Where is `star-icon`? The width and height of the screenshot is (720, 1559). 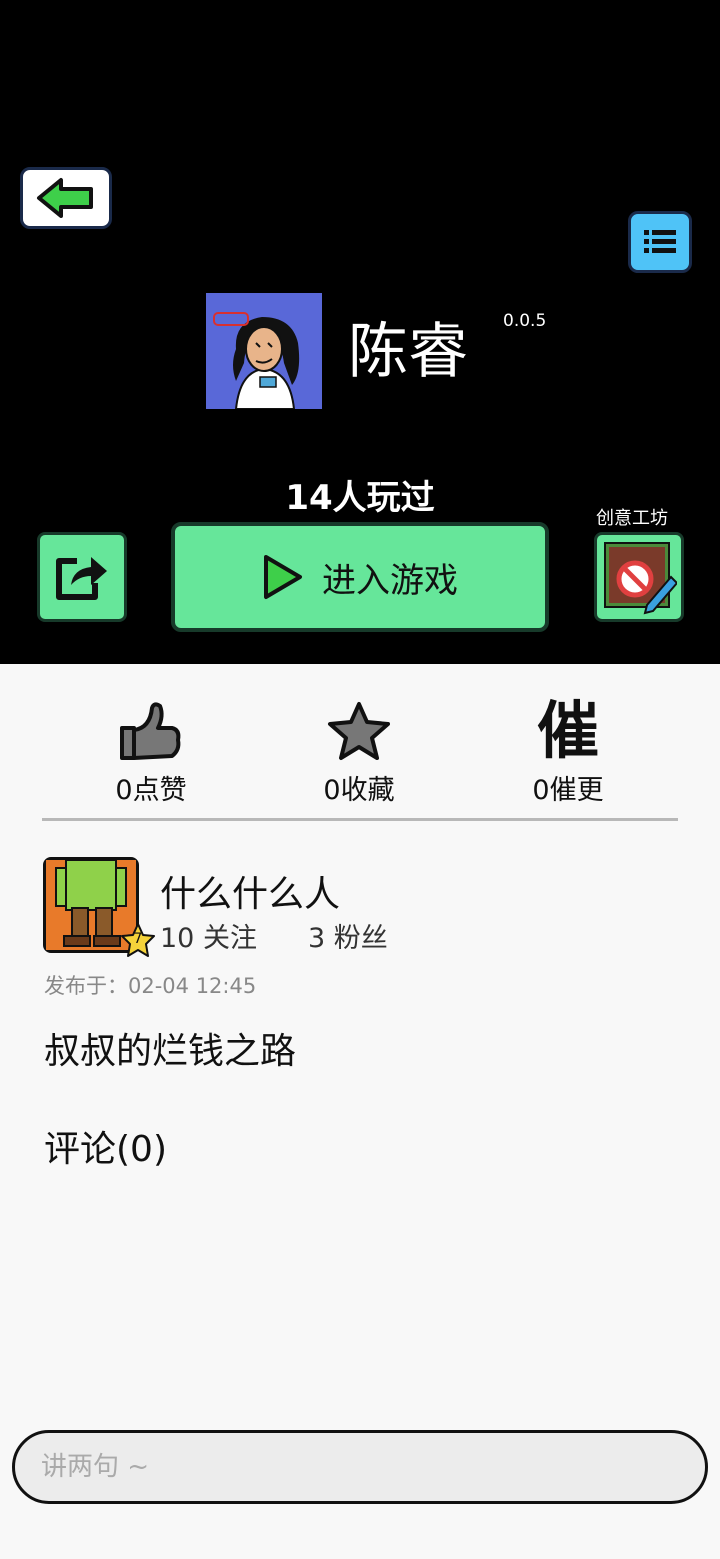
star-icon is located at coordinates (359, 731).